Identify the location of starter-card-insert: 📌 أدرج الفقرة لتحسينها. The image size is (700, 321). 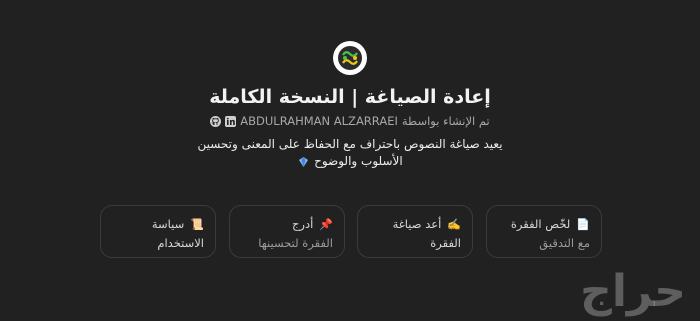
(287, 231).